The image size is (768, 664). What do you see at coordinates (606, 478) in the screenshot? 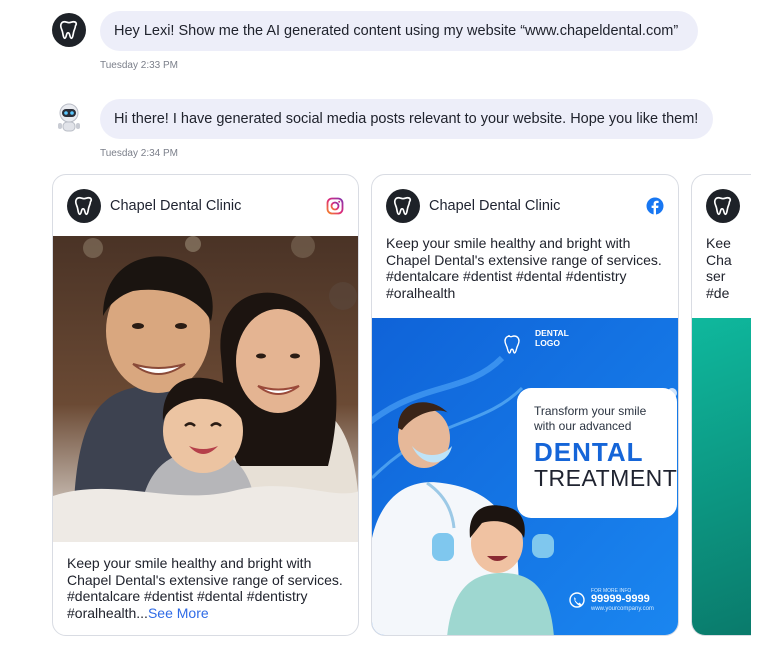
I see `promo-headline-treatment: TREATMENT` at bounding box center [606, 478].